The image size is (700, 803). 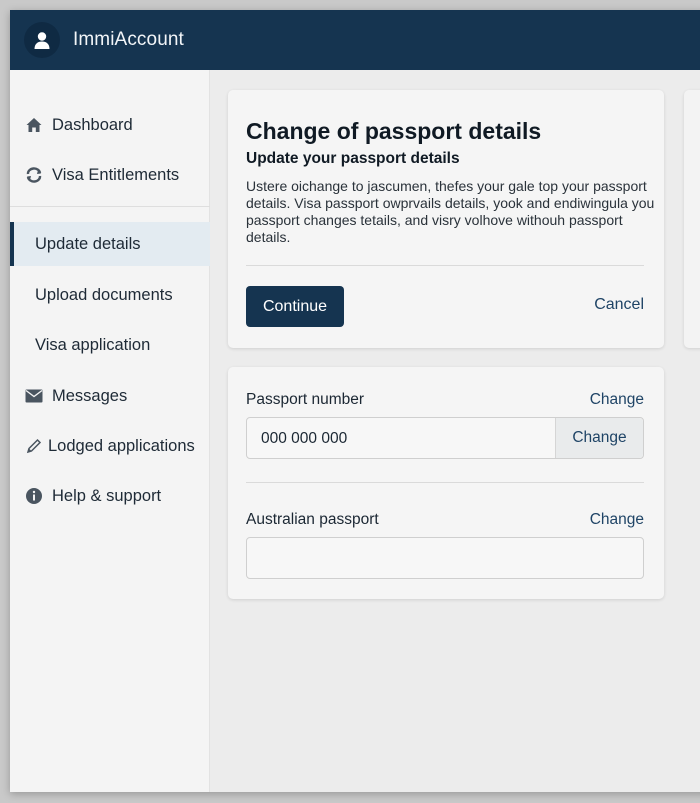 I want to click on home-icon, so click(x=34, y=125).